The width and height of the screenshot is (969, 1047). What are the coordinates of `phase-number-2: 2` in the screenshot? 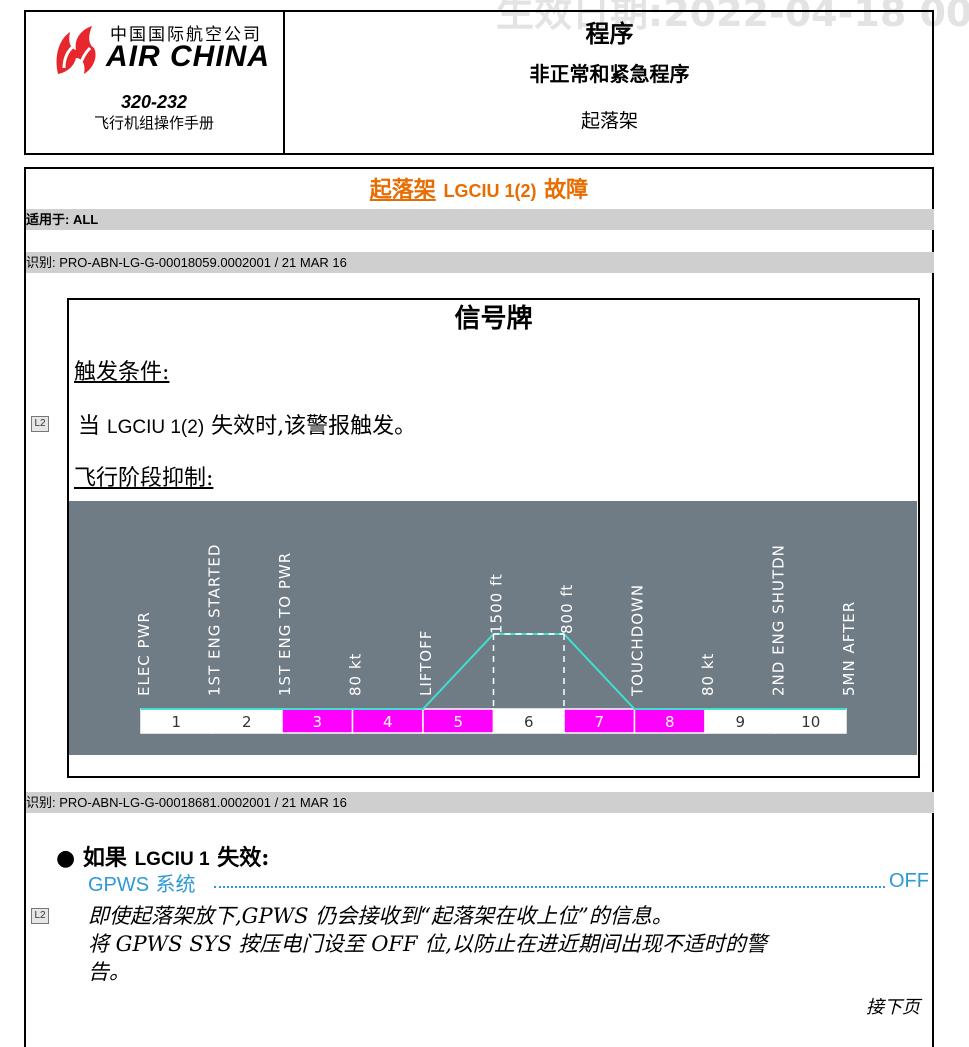 It's located at (247, 722).